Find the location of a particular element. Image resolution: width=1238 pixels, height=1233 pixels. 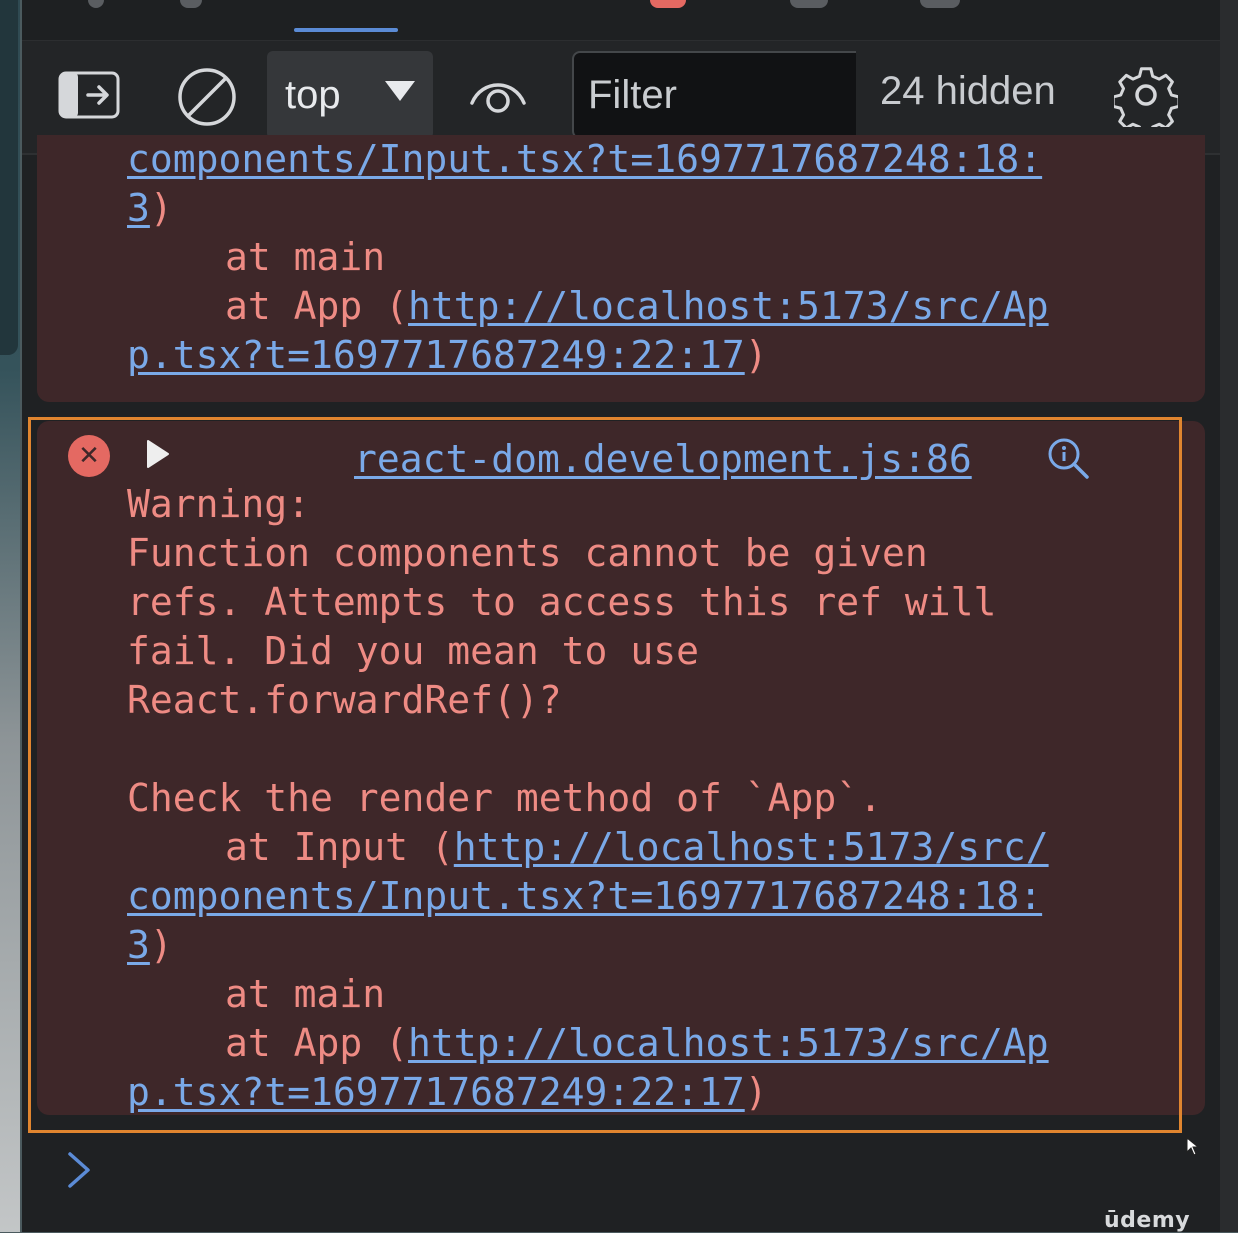

message-line: at Input (http://localhost:5173/src/ is located at coordinates (588, 847).